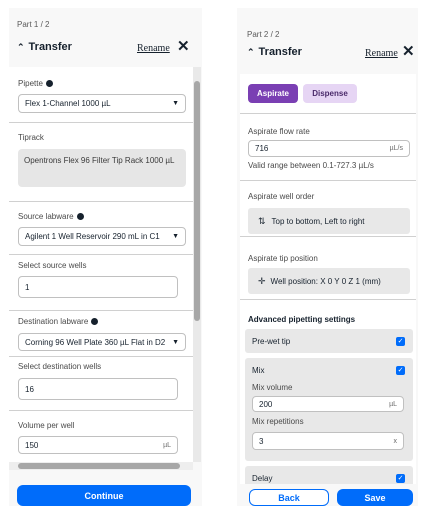  What do you see at coordinates (328, 441) in the screenshot?
I see `mix-repetitions-input: 3 x` at bounding box center [328, 441].